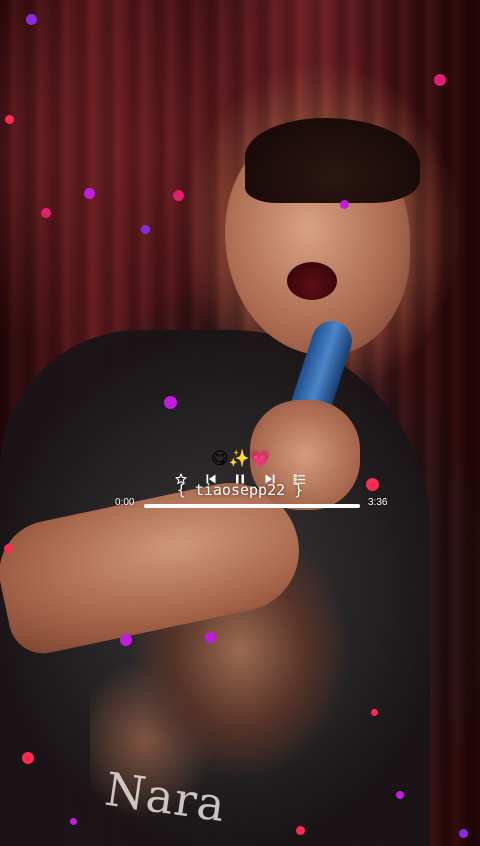 This screenshot has width=480, height=846. I want to click on progress-bar, so click(252, 506).